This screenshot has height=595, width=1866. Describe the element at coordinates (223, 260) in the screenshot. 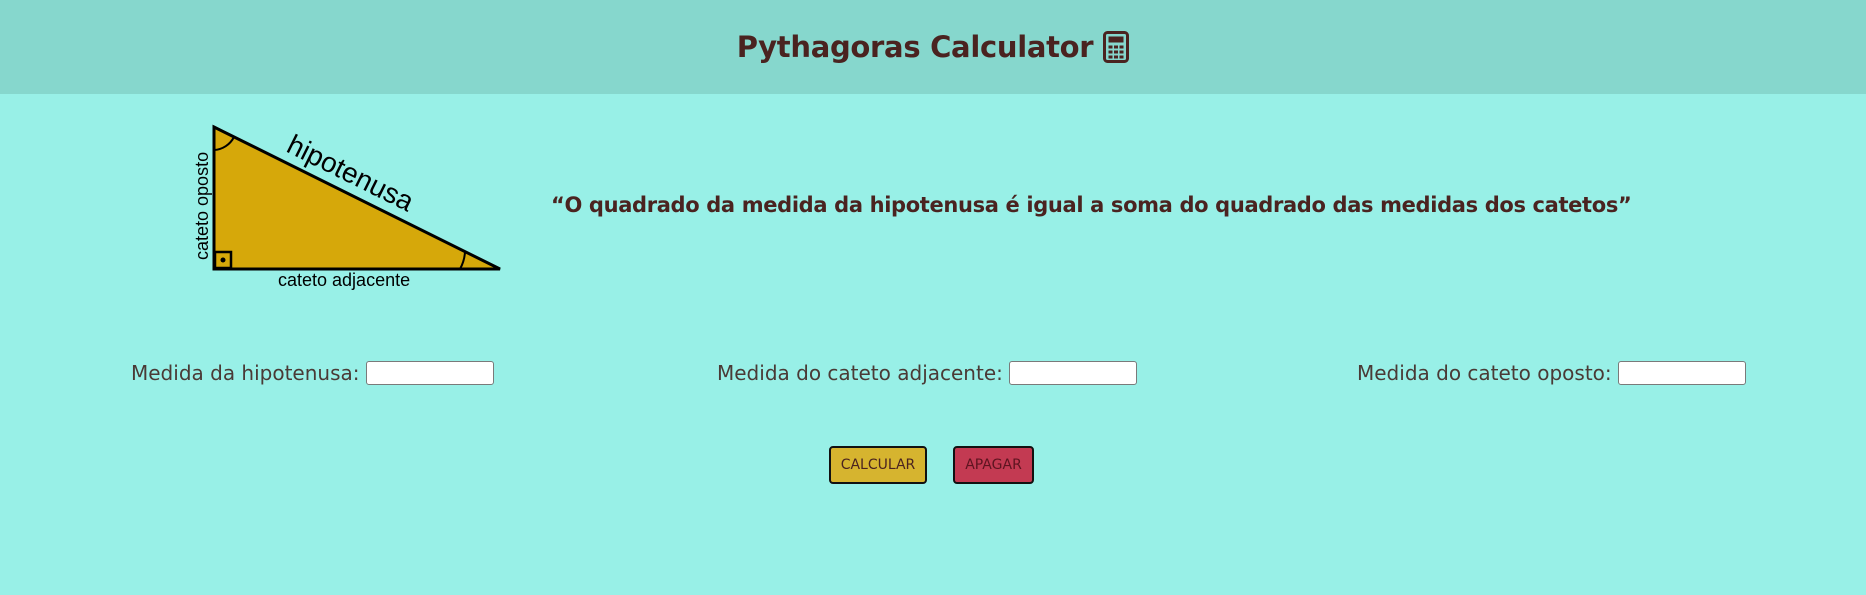

I see `right-angle-dot` at that location.